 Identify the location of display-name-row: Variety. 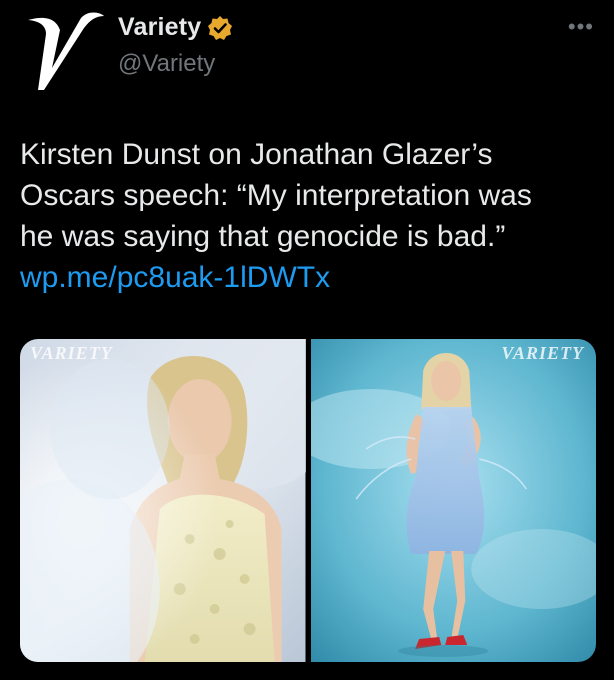
(175, 27).